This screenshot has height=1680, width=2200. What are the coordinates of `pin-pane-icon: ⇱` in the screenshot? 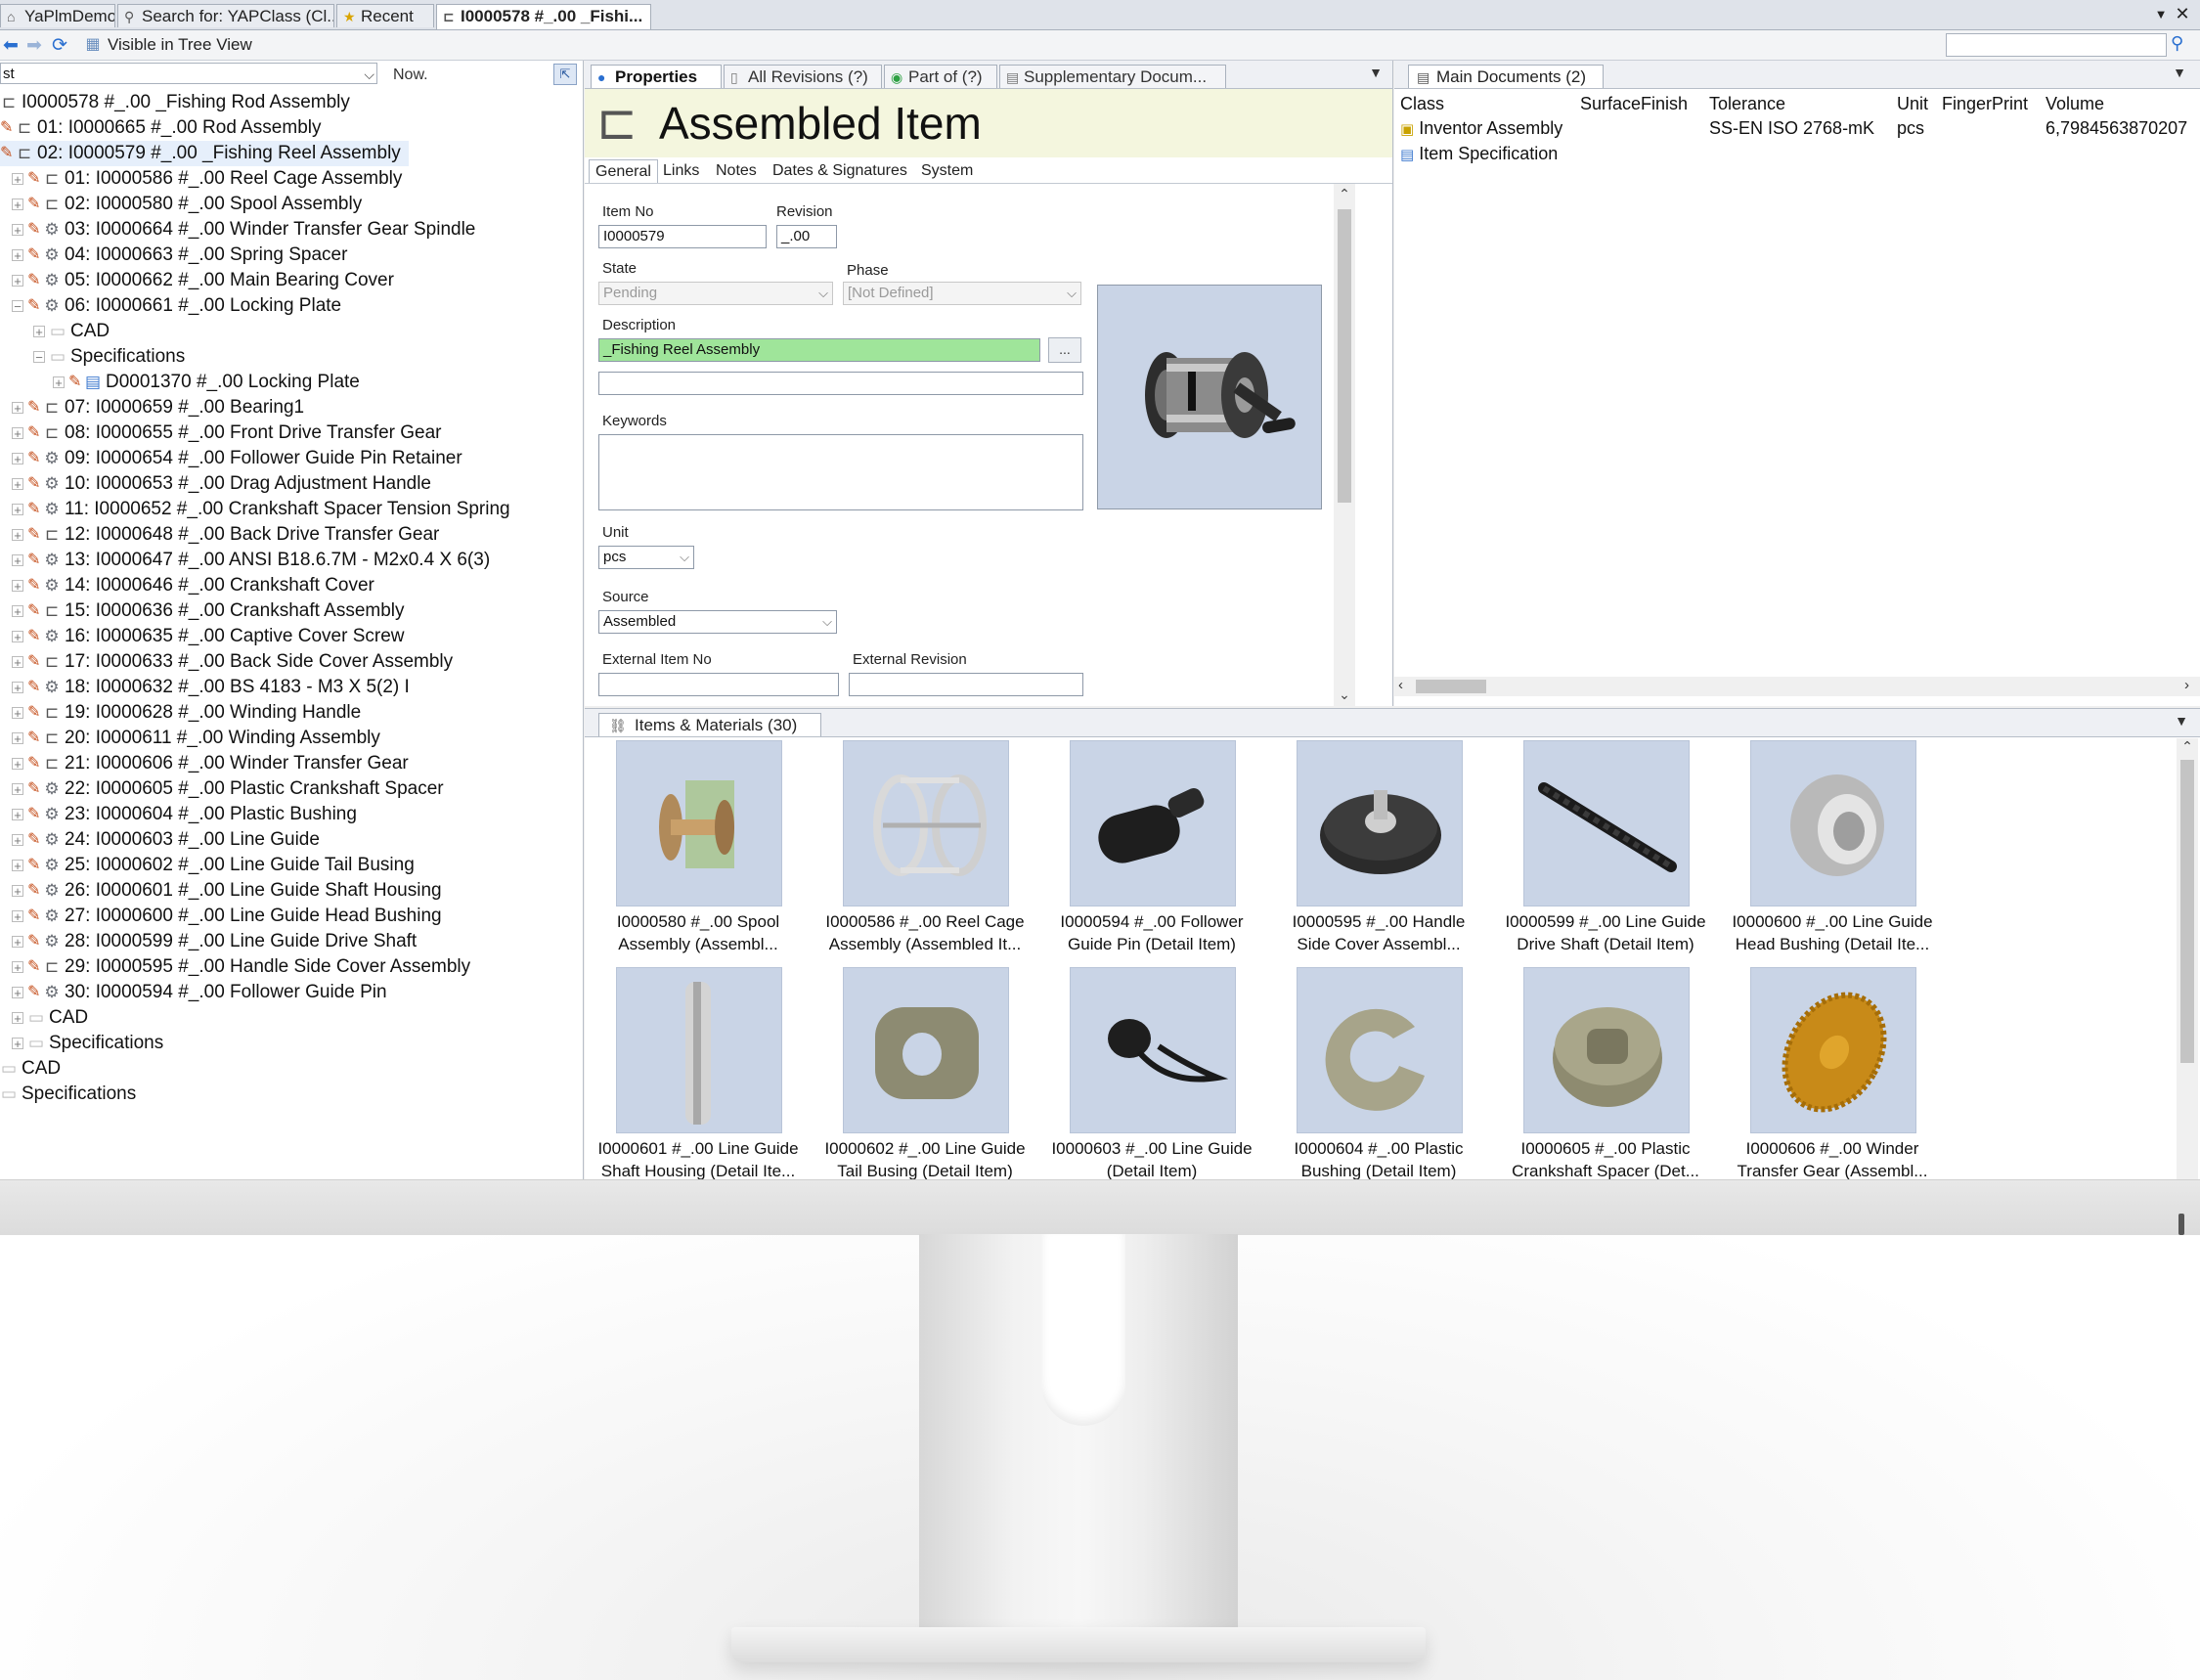 It's located at (565, 74).